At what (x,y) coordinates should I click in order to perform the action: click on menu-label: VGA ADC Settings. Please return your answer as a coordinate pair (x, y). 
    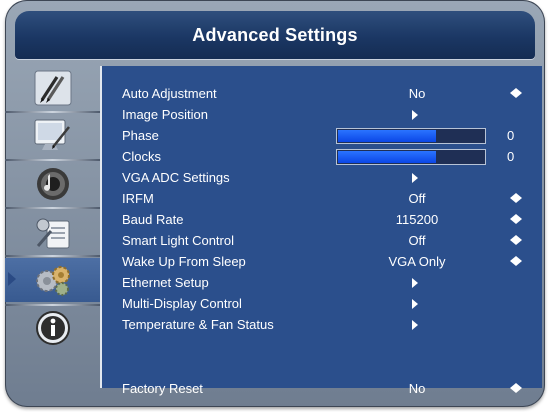
    Looking at the image, I should click on (176, 177).